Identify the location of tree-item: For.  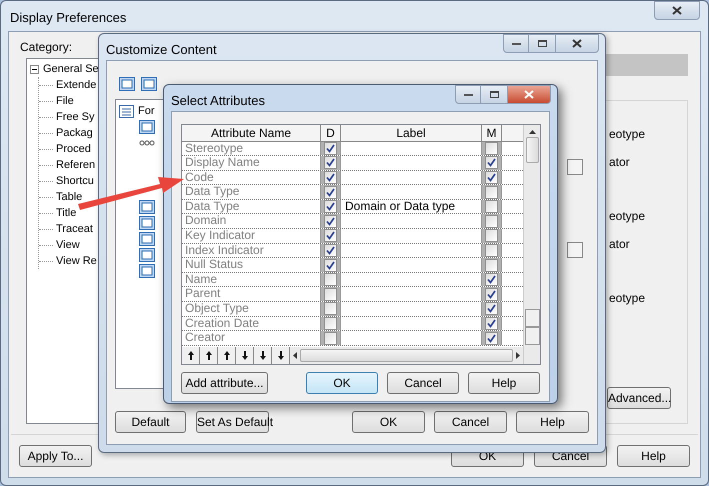
(146, 111).